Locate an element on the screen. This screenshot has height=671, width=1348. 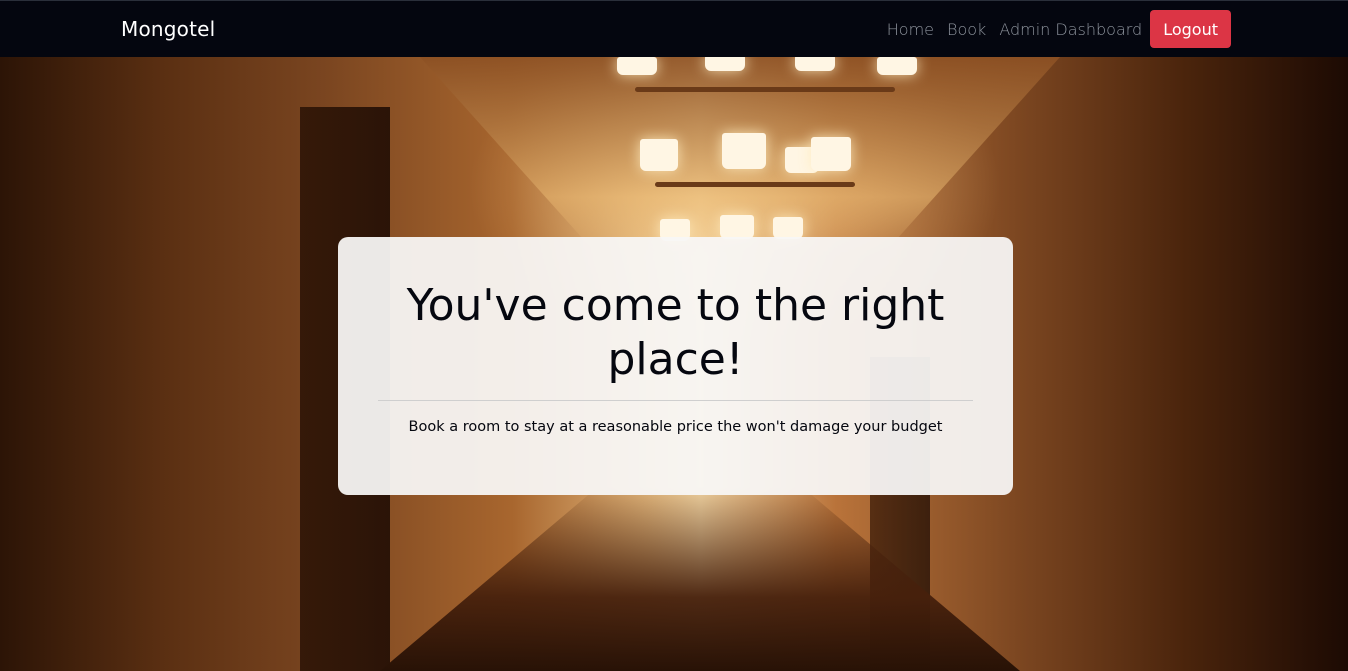
nav-link-book: Book is located at coordinates (966, 29).